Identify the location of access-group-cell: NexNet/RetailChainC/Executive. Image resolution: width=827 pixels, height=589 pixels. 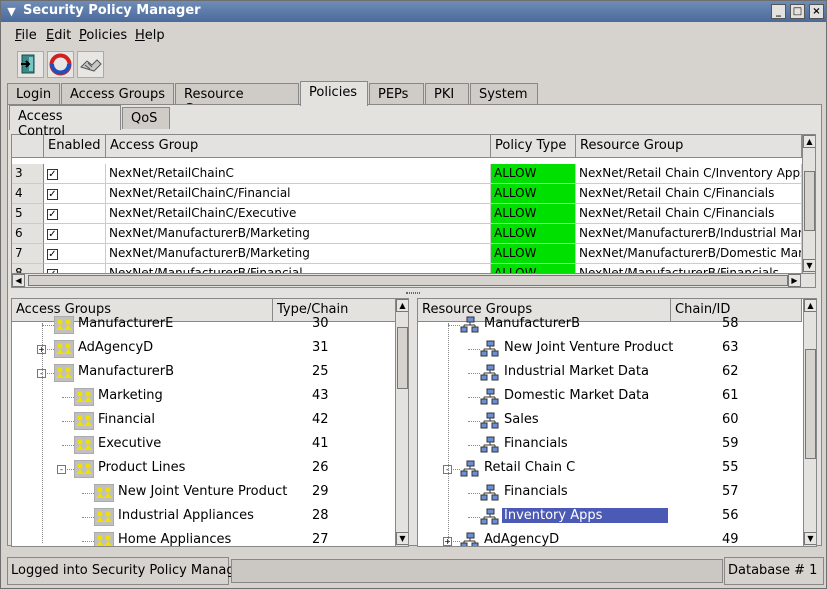
(298, 214).